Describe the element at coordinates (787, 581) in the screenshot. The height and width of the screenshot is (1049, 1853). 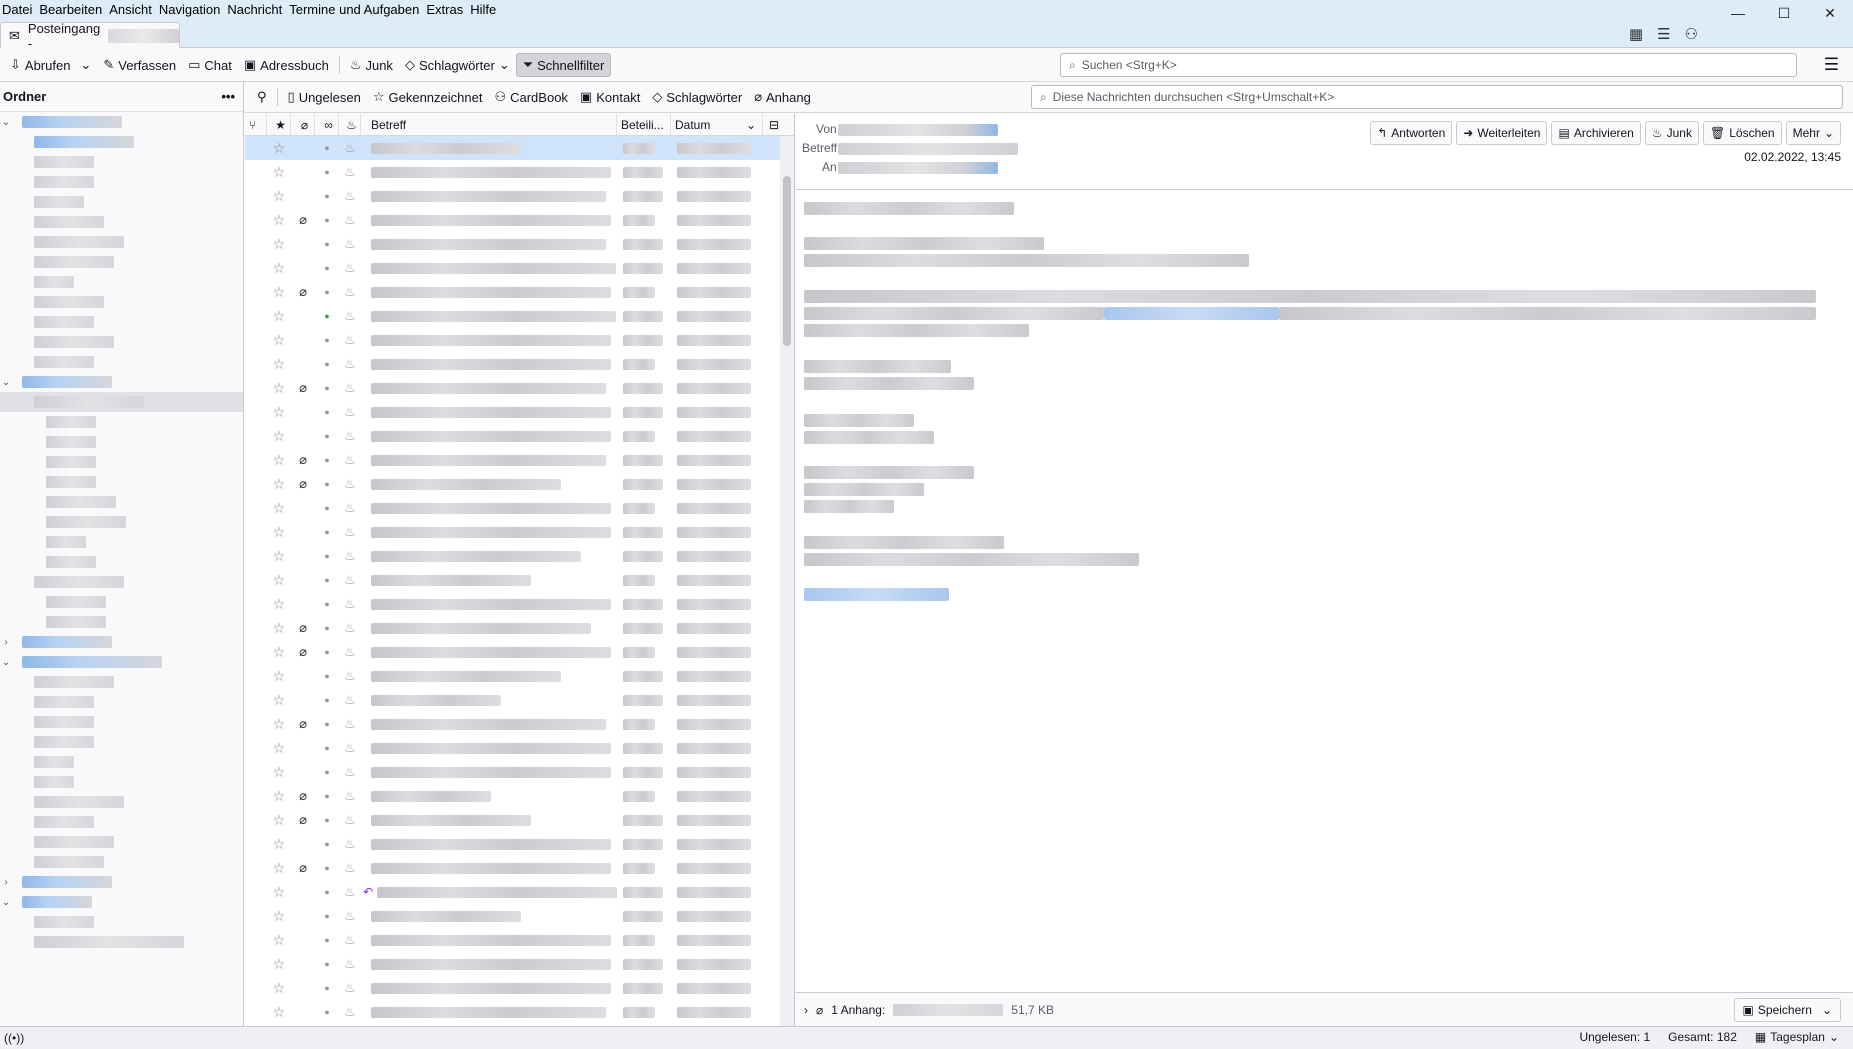
I see `thread-scrollbar` at that location.